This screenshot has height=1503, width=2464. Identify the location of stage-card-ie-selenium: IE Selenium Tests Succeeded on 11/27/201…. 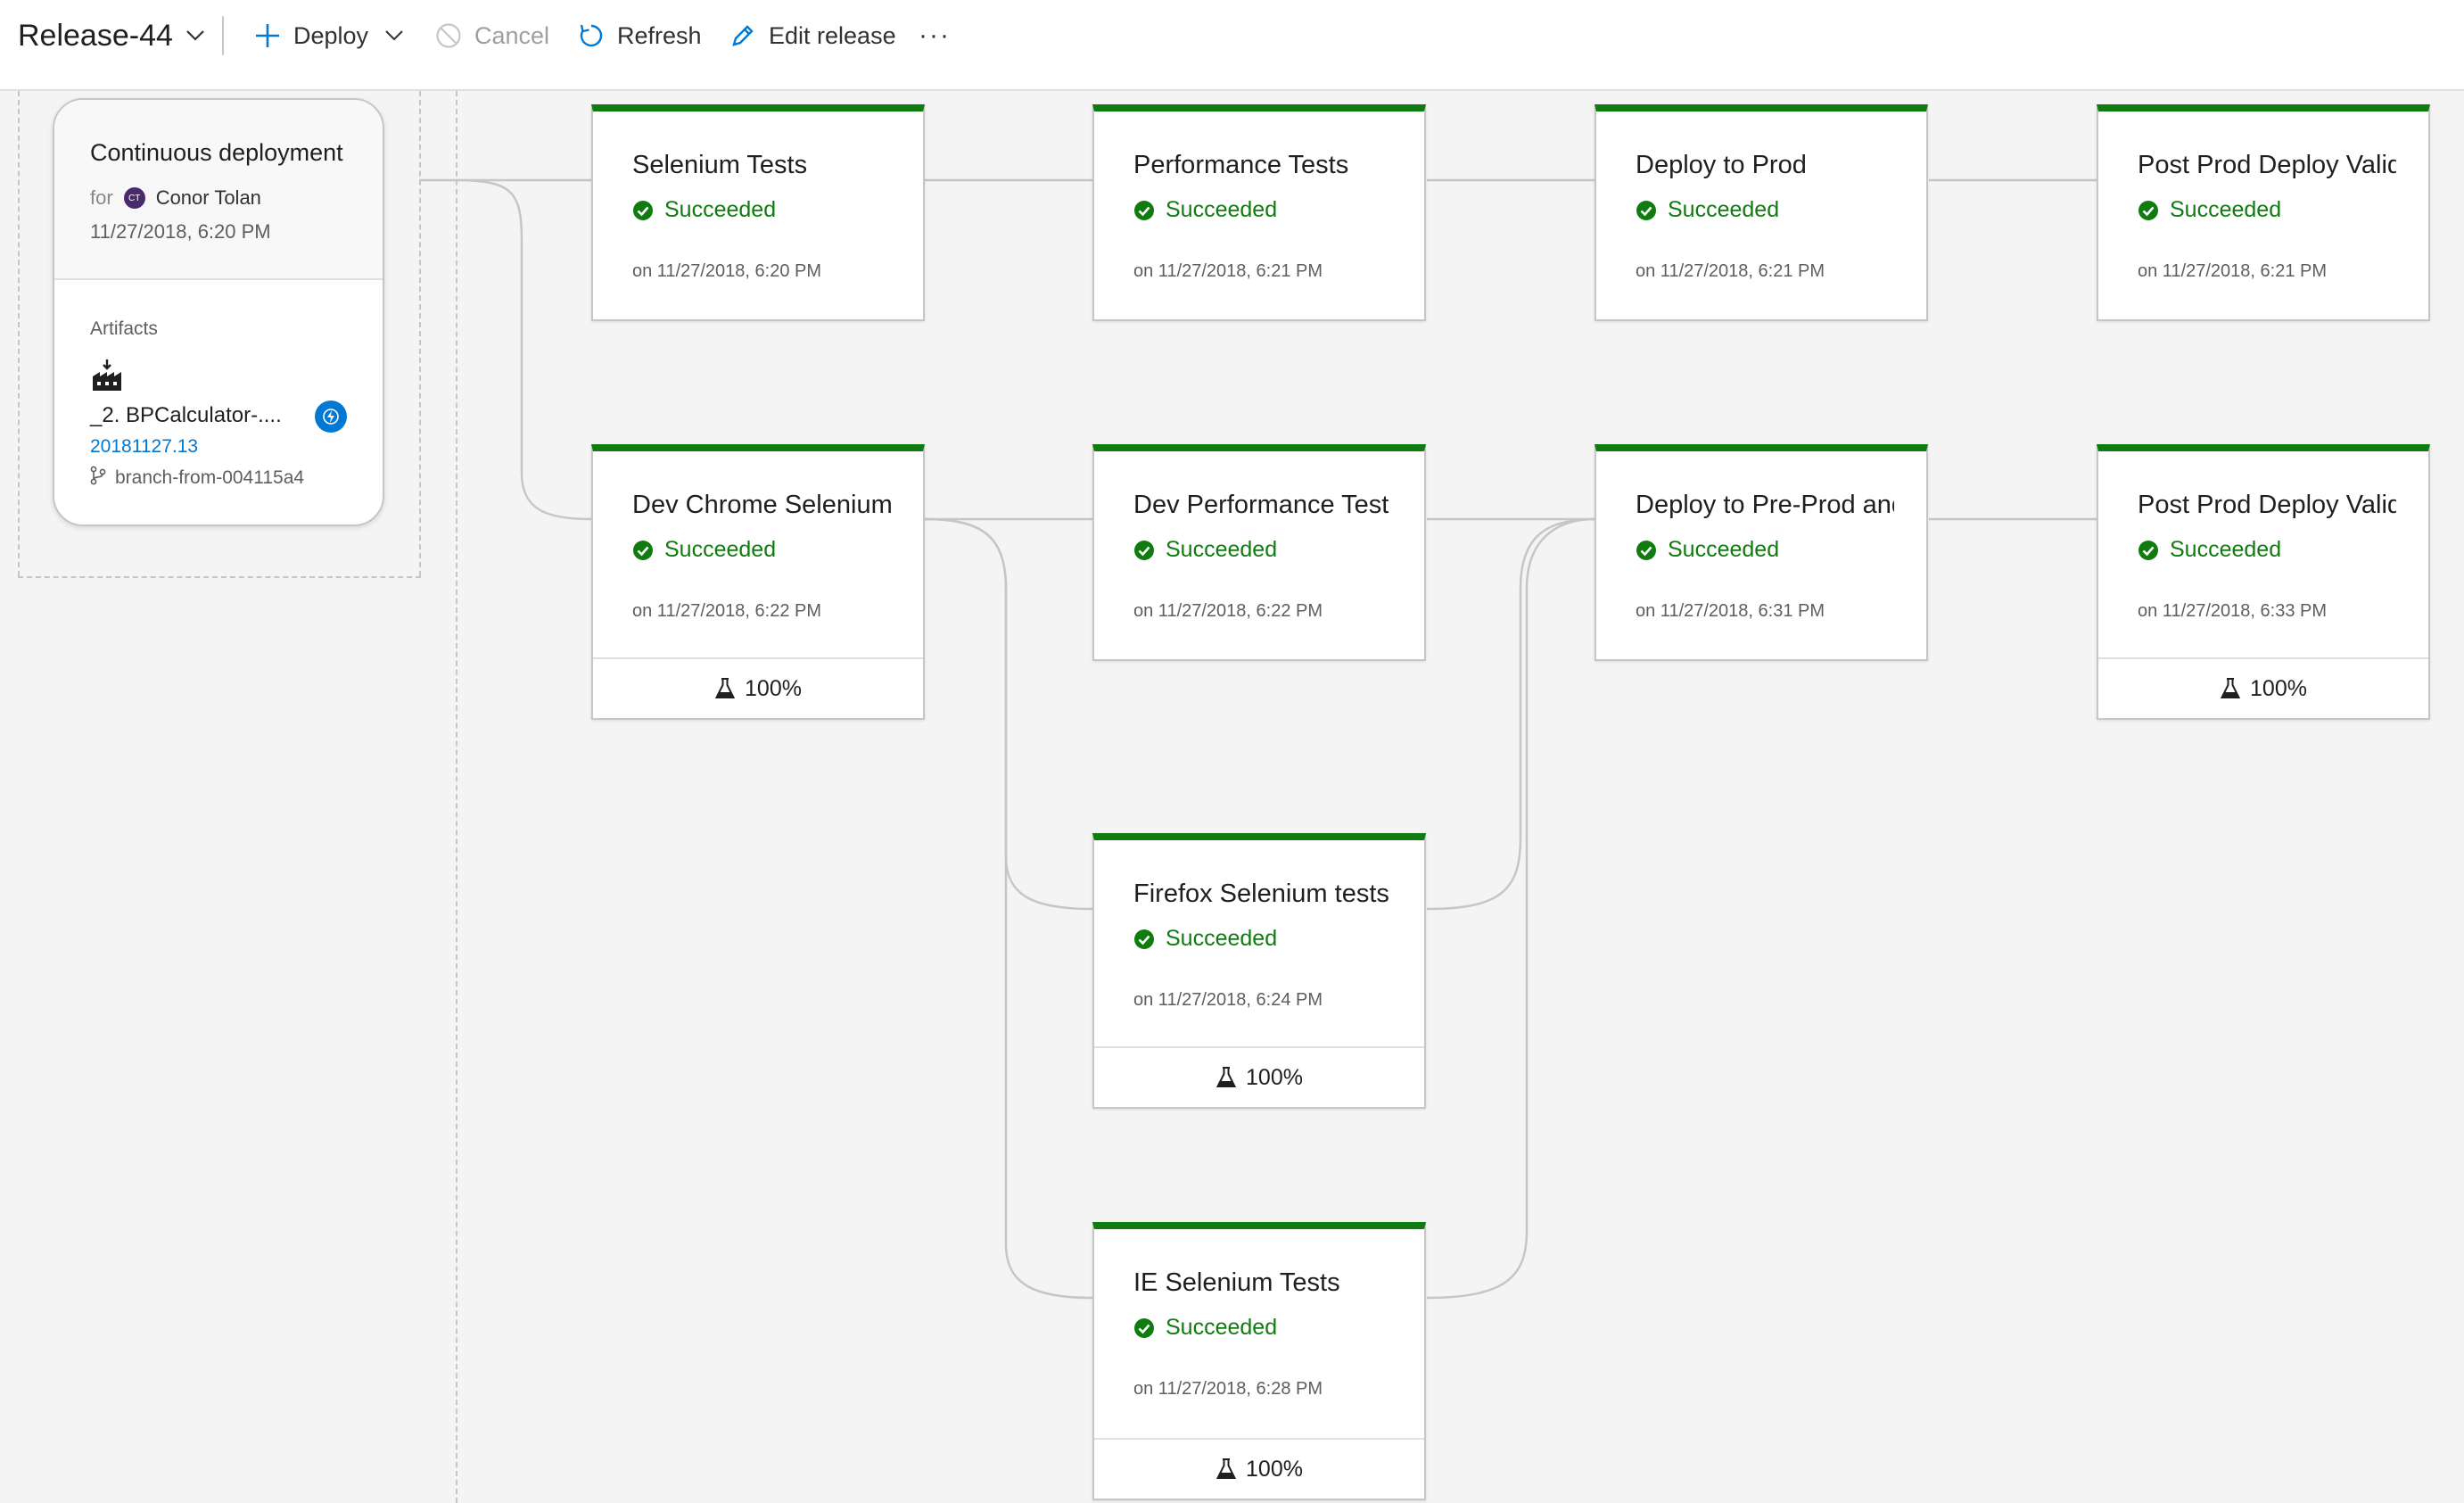
(1259, 1361).